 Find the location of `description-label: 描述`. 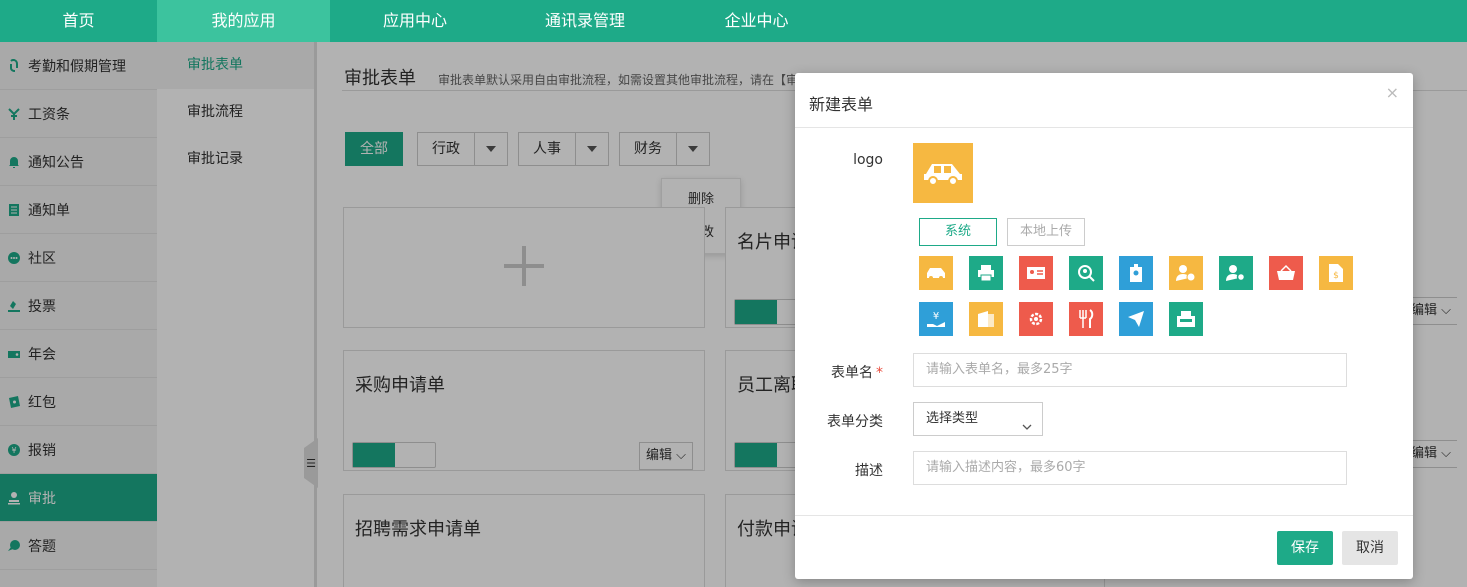

description-label: 描述 is located at coordinates (869, 471).